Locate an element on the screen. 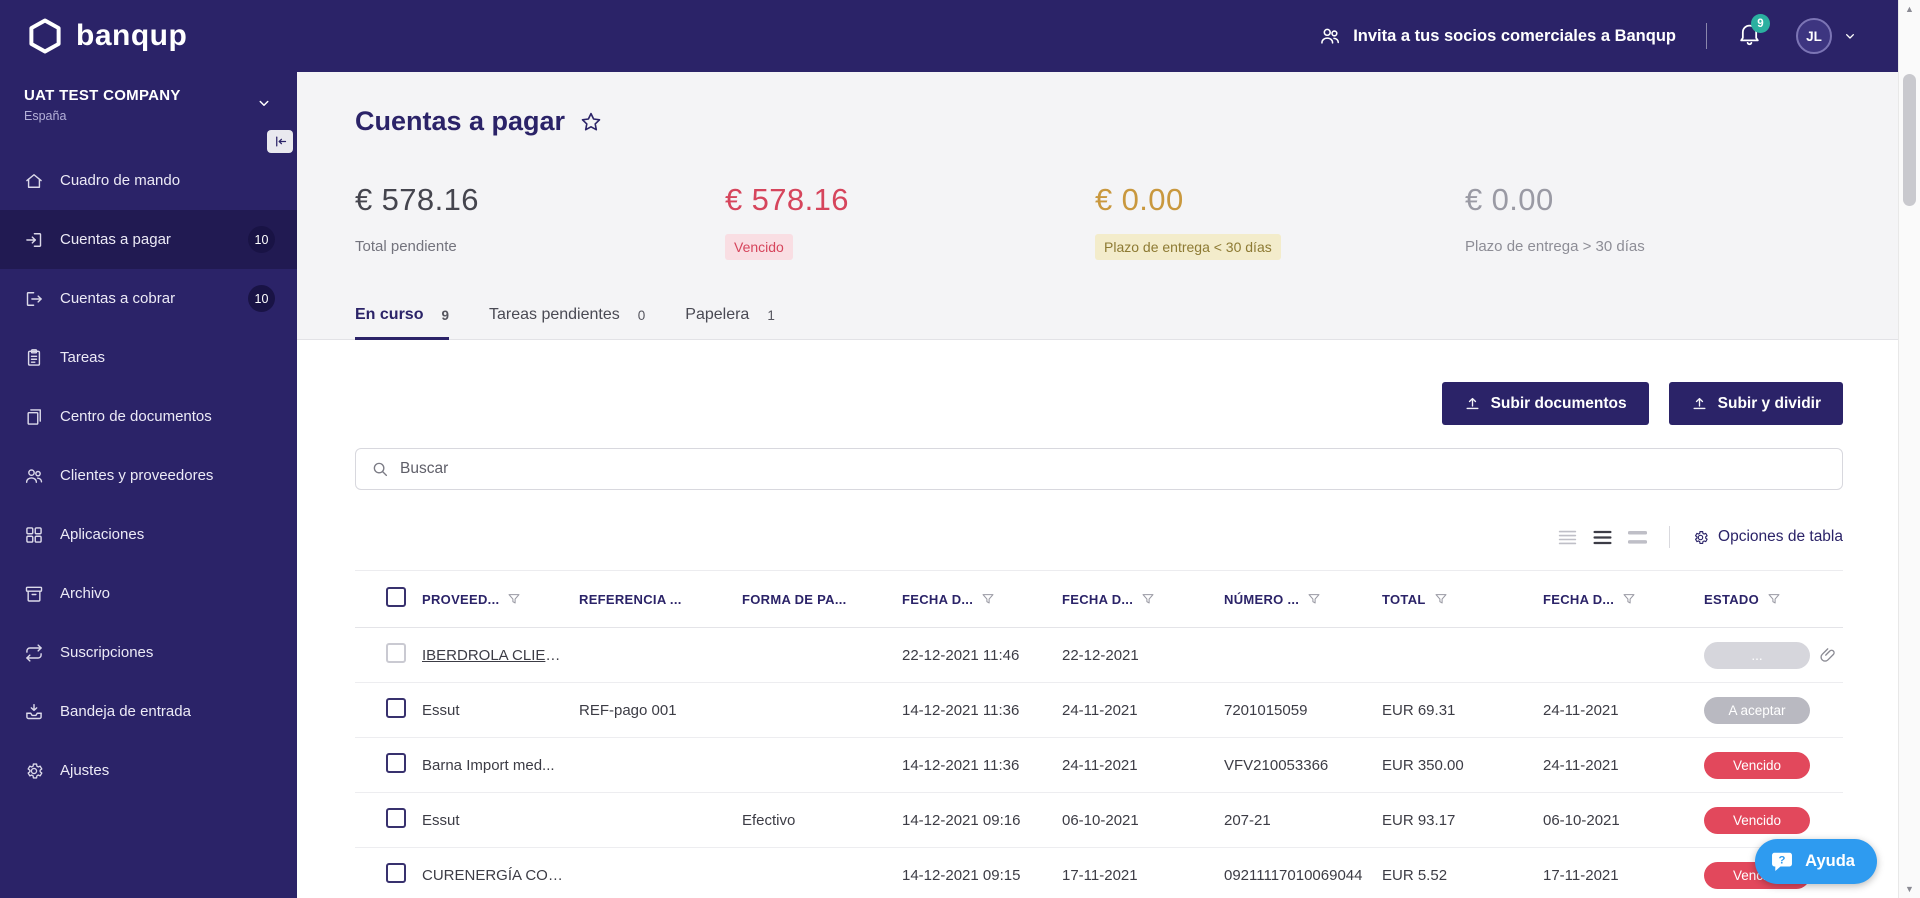 This screenshot has height=898, width=1920. sidebar-item-ajustes: Ajustes is located at coordinates (148, 770).